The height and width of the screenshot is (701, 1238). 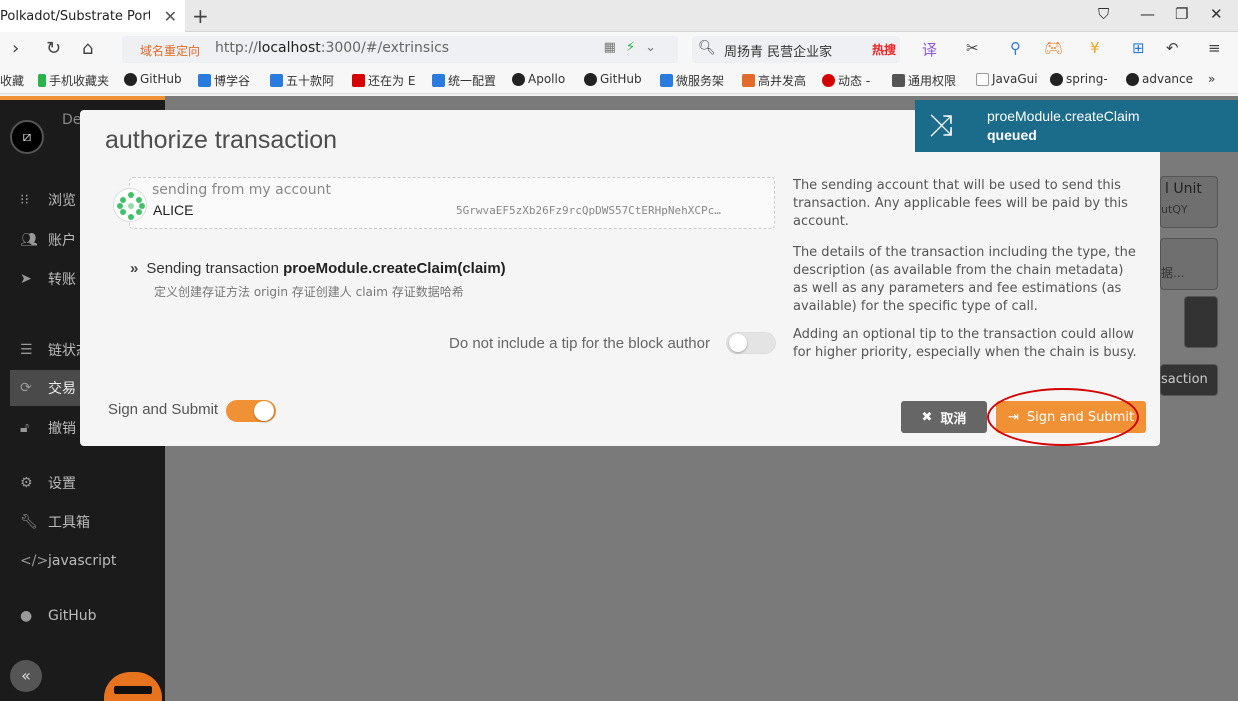 What do you see at coordinates (1103, 14) in the screenshot?
I see `shirt-icon: ⛉` at bounding box center [1103, 14].